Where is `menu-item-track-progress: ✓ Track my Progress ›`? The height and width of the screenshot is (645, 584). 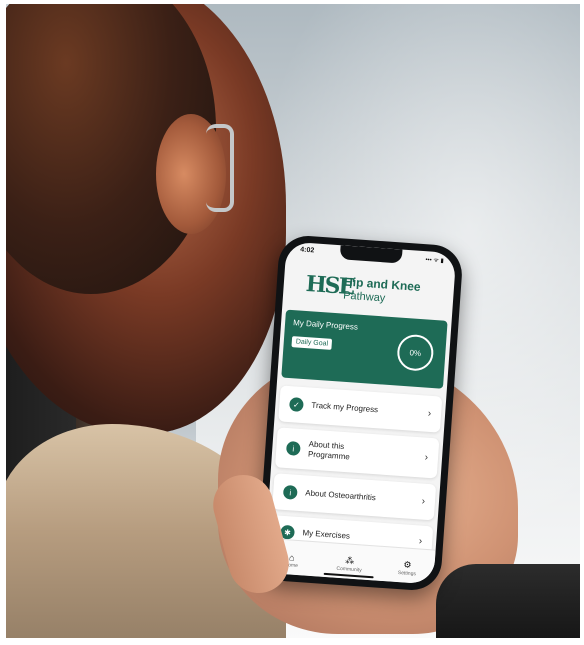
menu-item-track-progress: ✓ Track my Progress › is located at coordinates (360, 409).